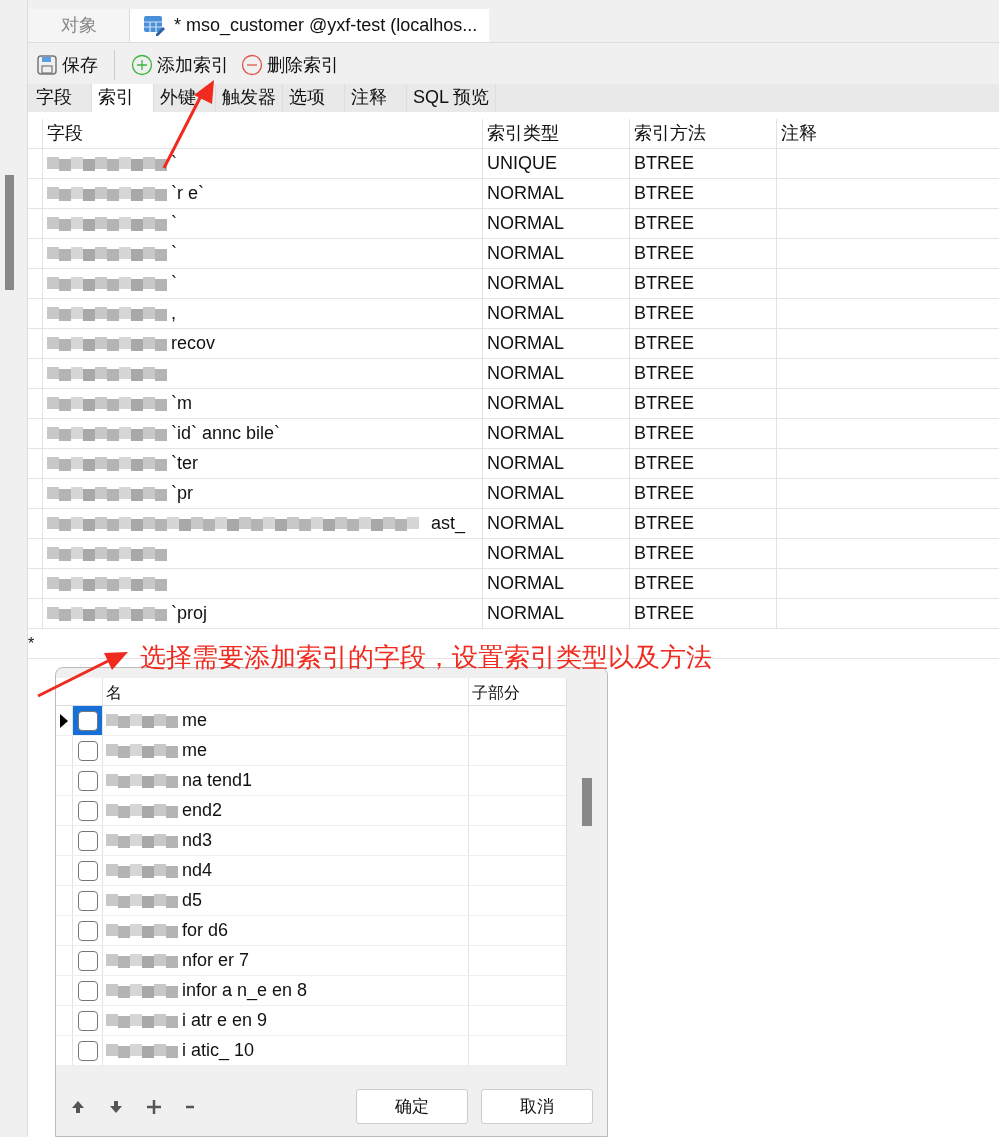  I want to click on remove-index-button: 删除索引, so click(290, 65).